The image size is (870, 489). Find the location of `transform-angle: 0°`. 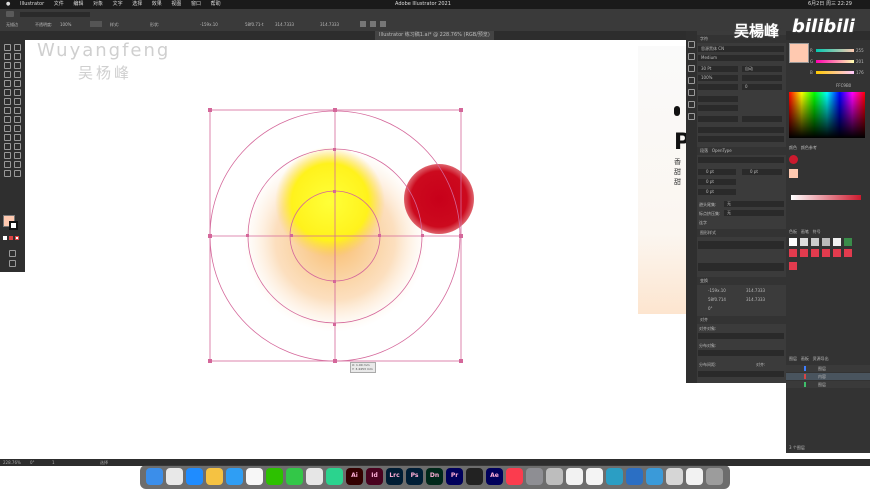

transform-angle: 0° is located at coordinates (710, 308).